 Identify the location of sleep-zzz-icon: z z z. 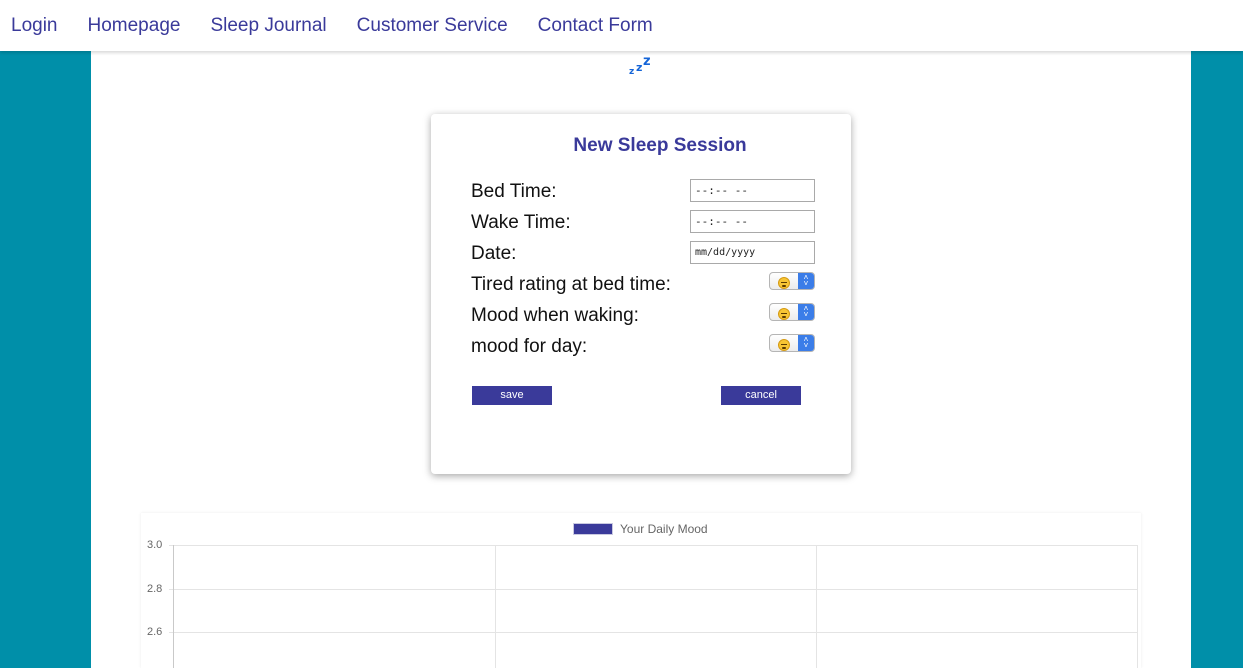
(640, 65).